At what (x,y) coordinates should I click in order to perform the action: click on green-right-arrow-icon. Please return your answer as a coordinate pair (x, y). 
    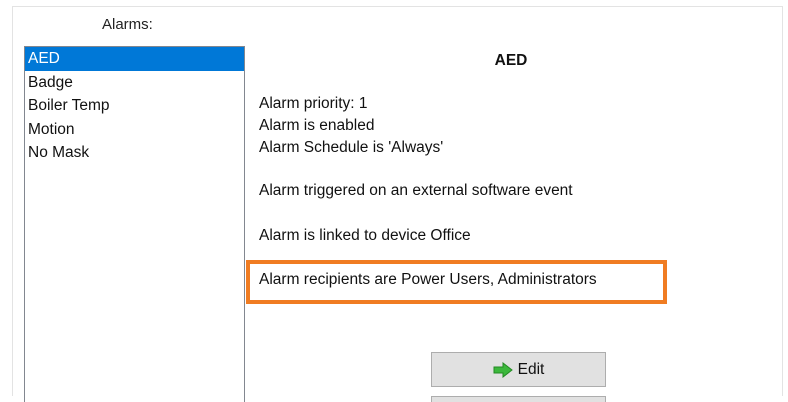
    Looking at the image, I should click on (503, 369).